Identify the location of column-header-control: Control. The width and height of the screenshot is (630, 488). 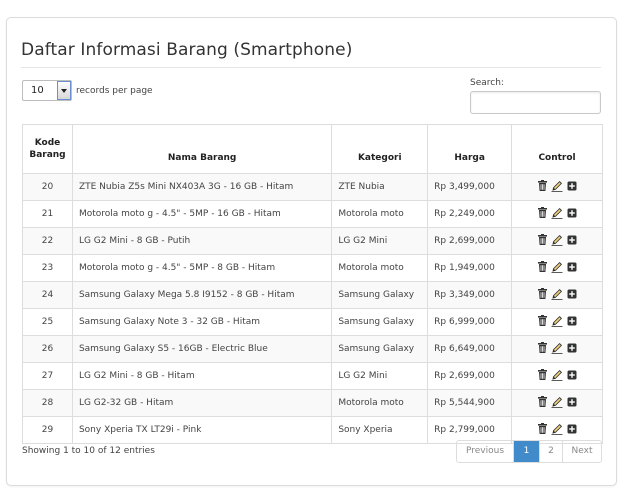
(557, 149).